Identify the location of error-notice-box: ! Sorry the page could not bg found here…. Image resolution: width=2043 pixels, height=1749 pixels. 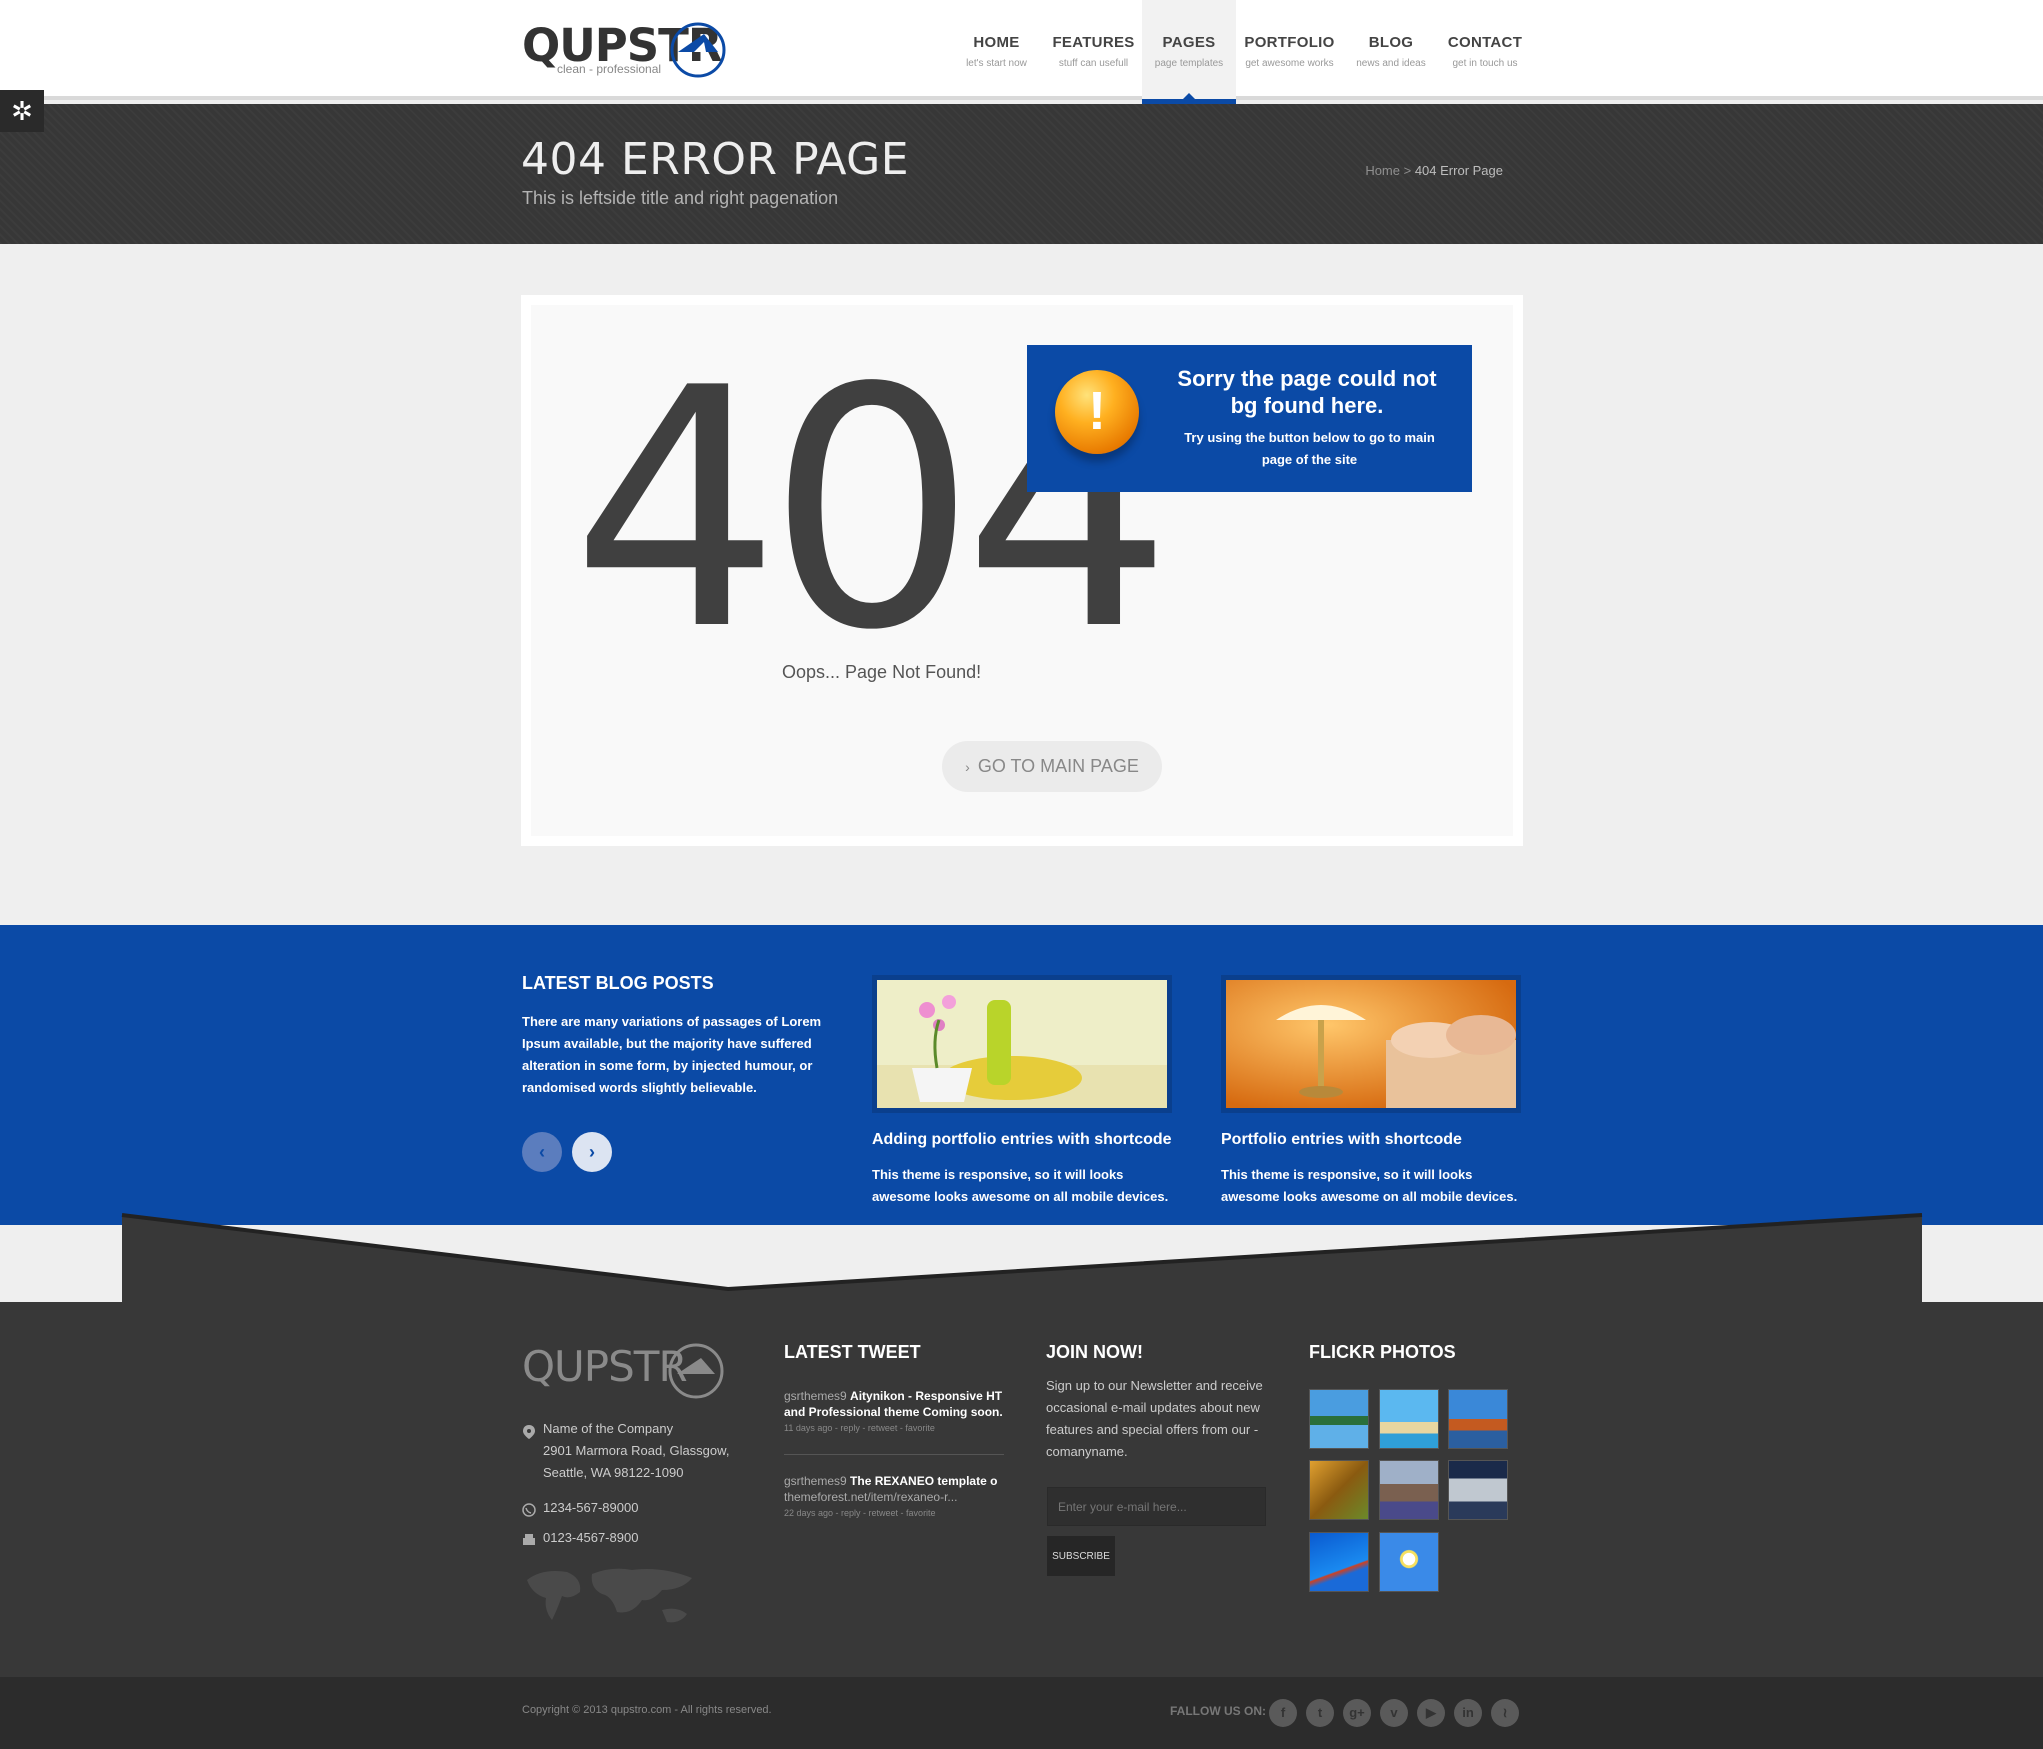
(1249, 418).